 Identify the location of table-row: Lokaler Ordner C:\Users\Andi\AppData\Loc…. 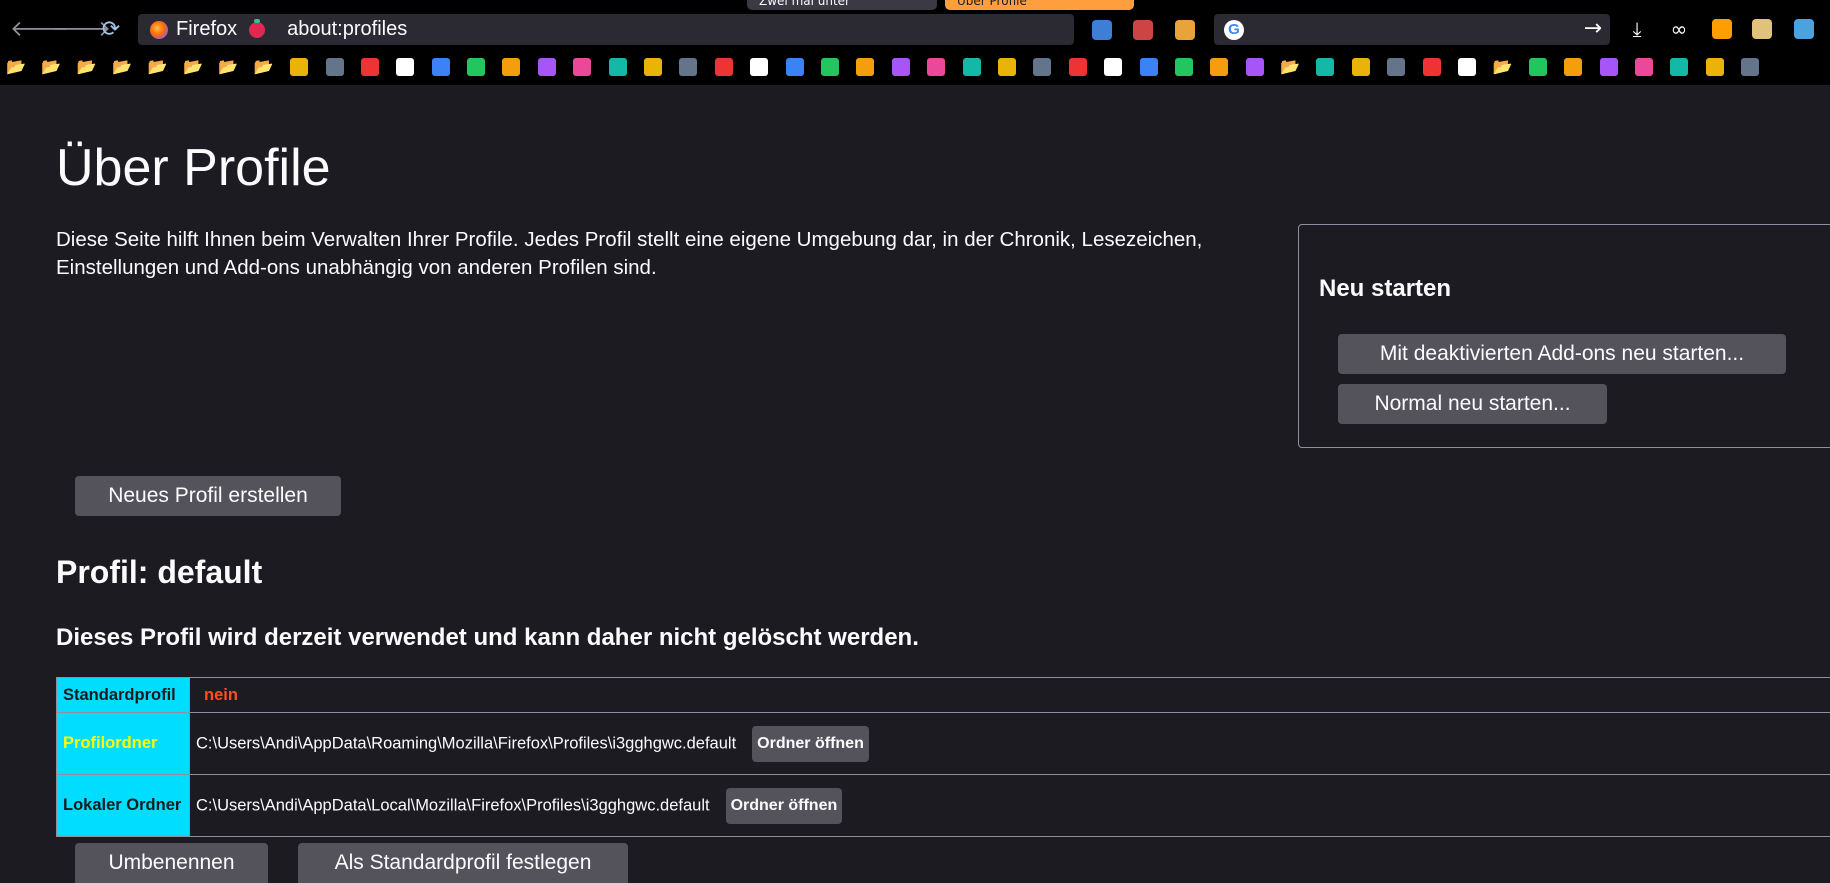
(943, 806).